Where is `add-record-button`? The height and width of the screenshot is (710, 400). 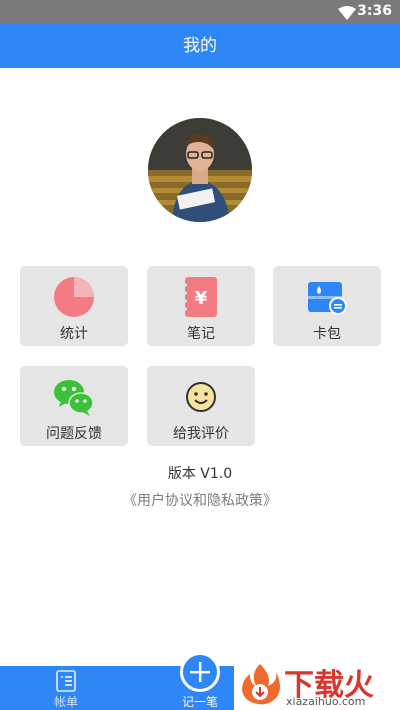
add-record-button is located at coordinates (200, 672).